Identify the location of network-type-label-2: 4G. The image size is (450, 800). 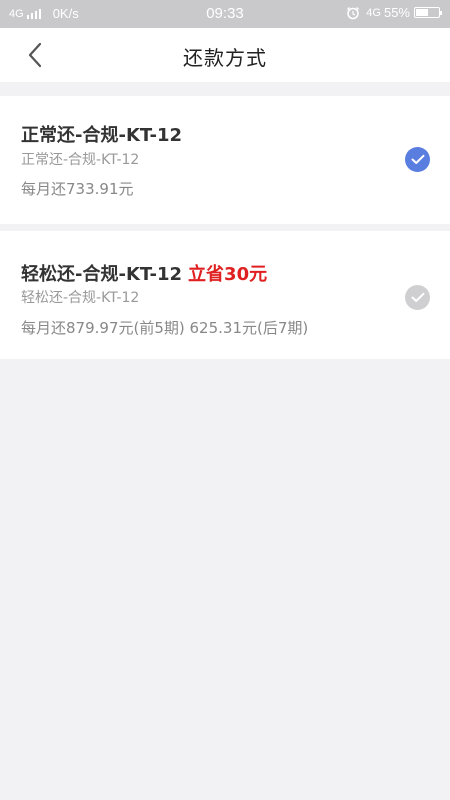
(373, 12).